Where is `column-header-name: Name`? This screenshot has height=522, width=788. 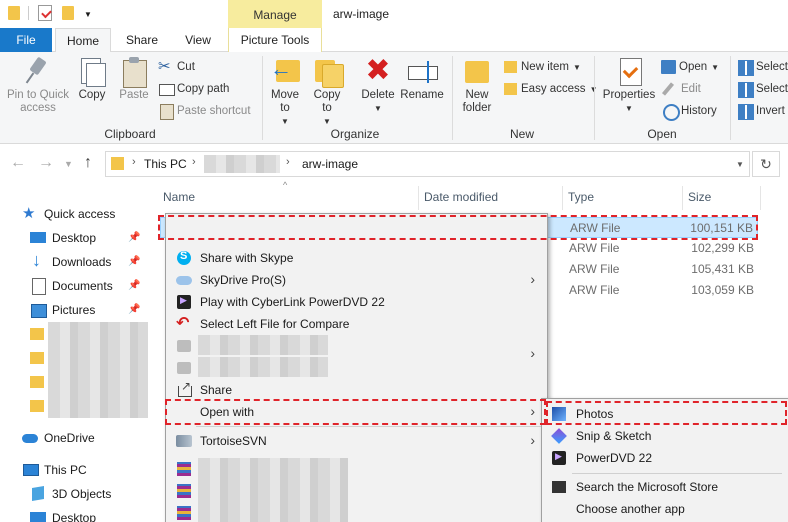
column-header-name: Name is located at coordinates (179, 197).